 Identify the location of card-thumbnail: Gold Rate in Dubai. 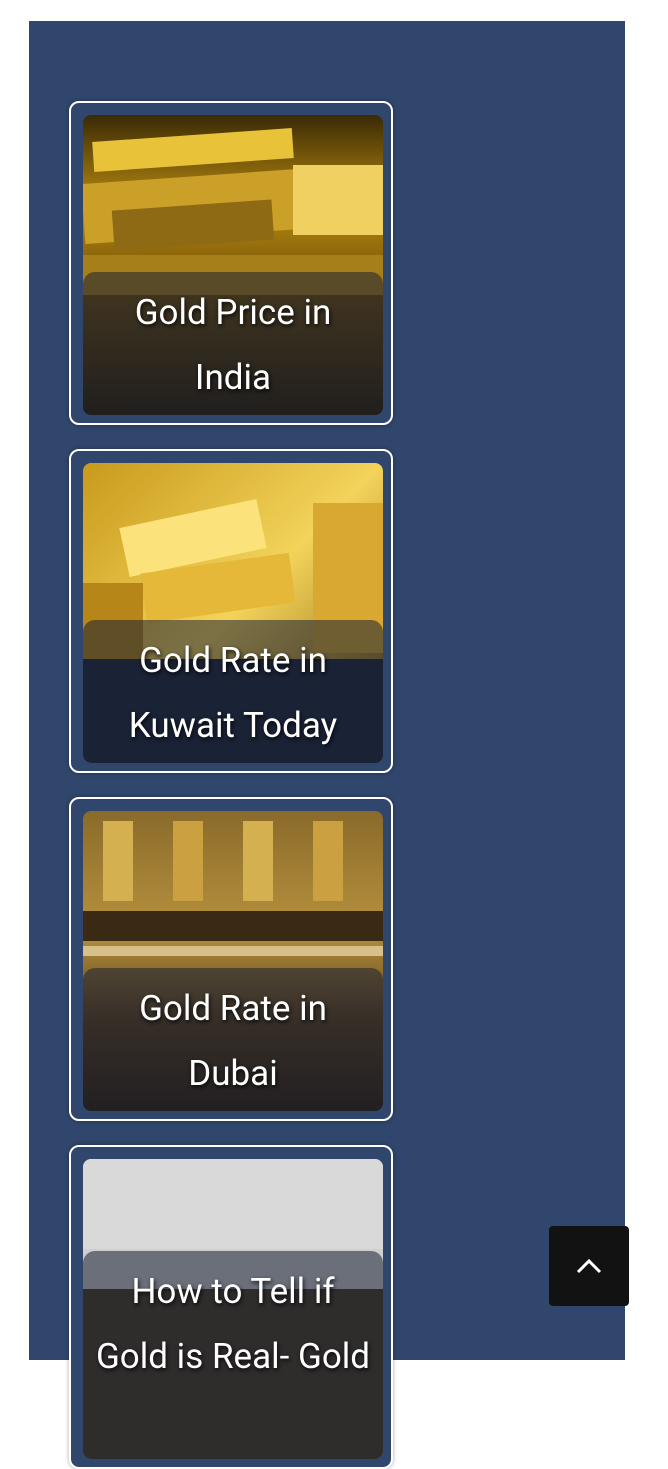
(233, 961).